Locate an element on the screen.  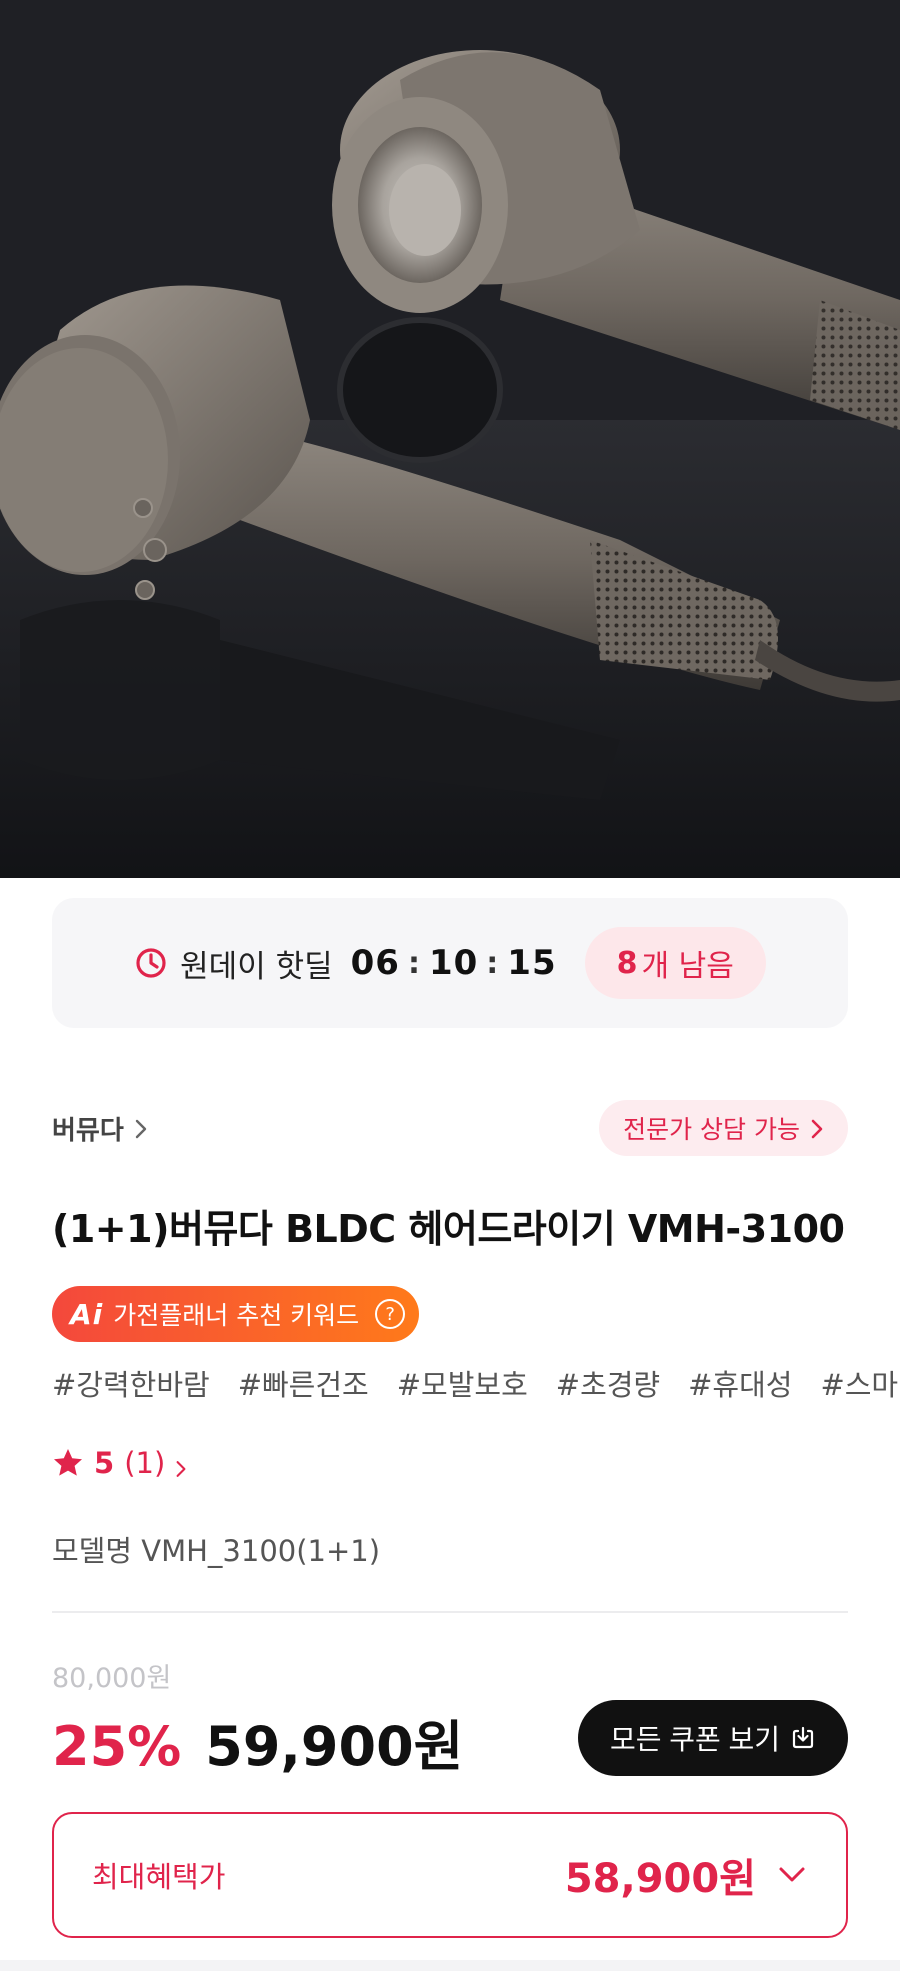
countdown-seconds: 15 is located at coordinates (532, 963).